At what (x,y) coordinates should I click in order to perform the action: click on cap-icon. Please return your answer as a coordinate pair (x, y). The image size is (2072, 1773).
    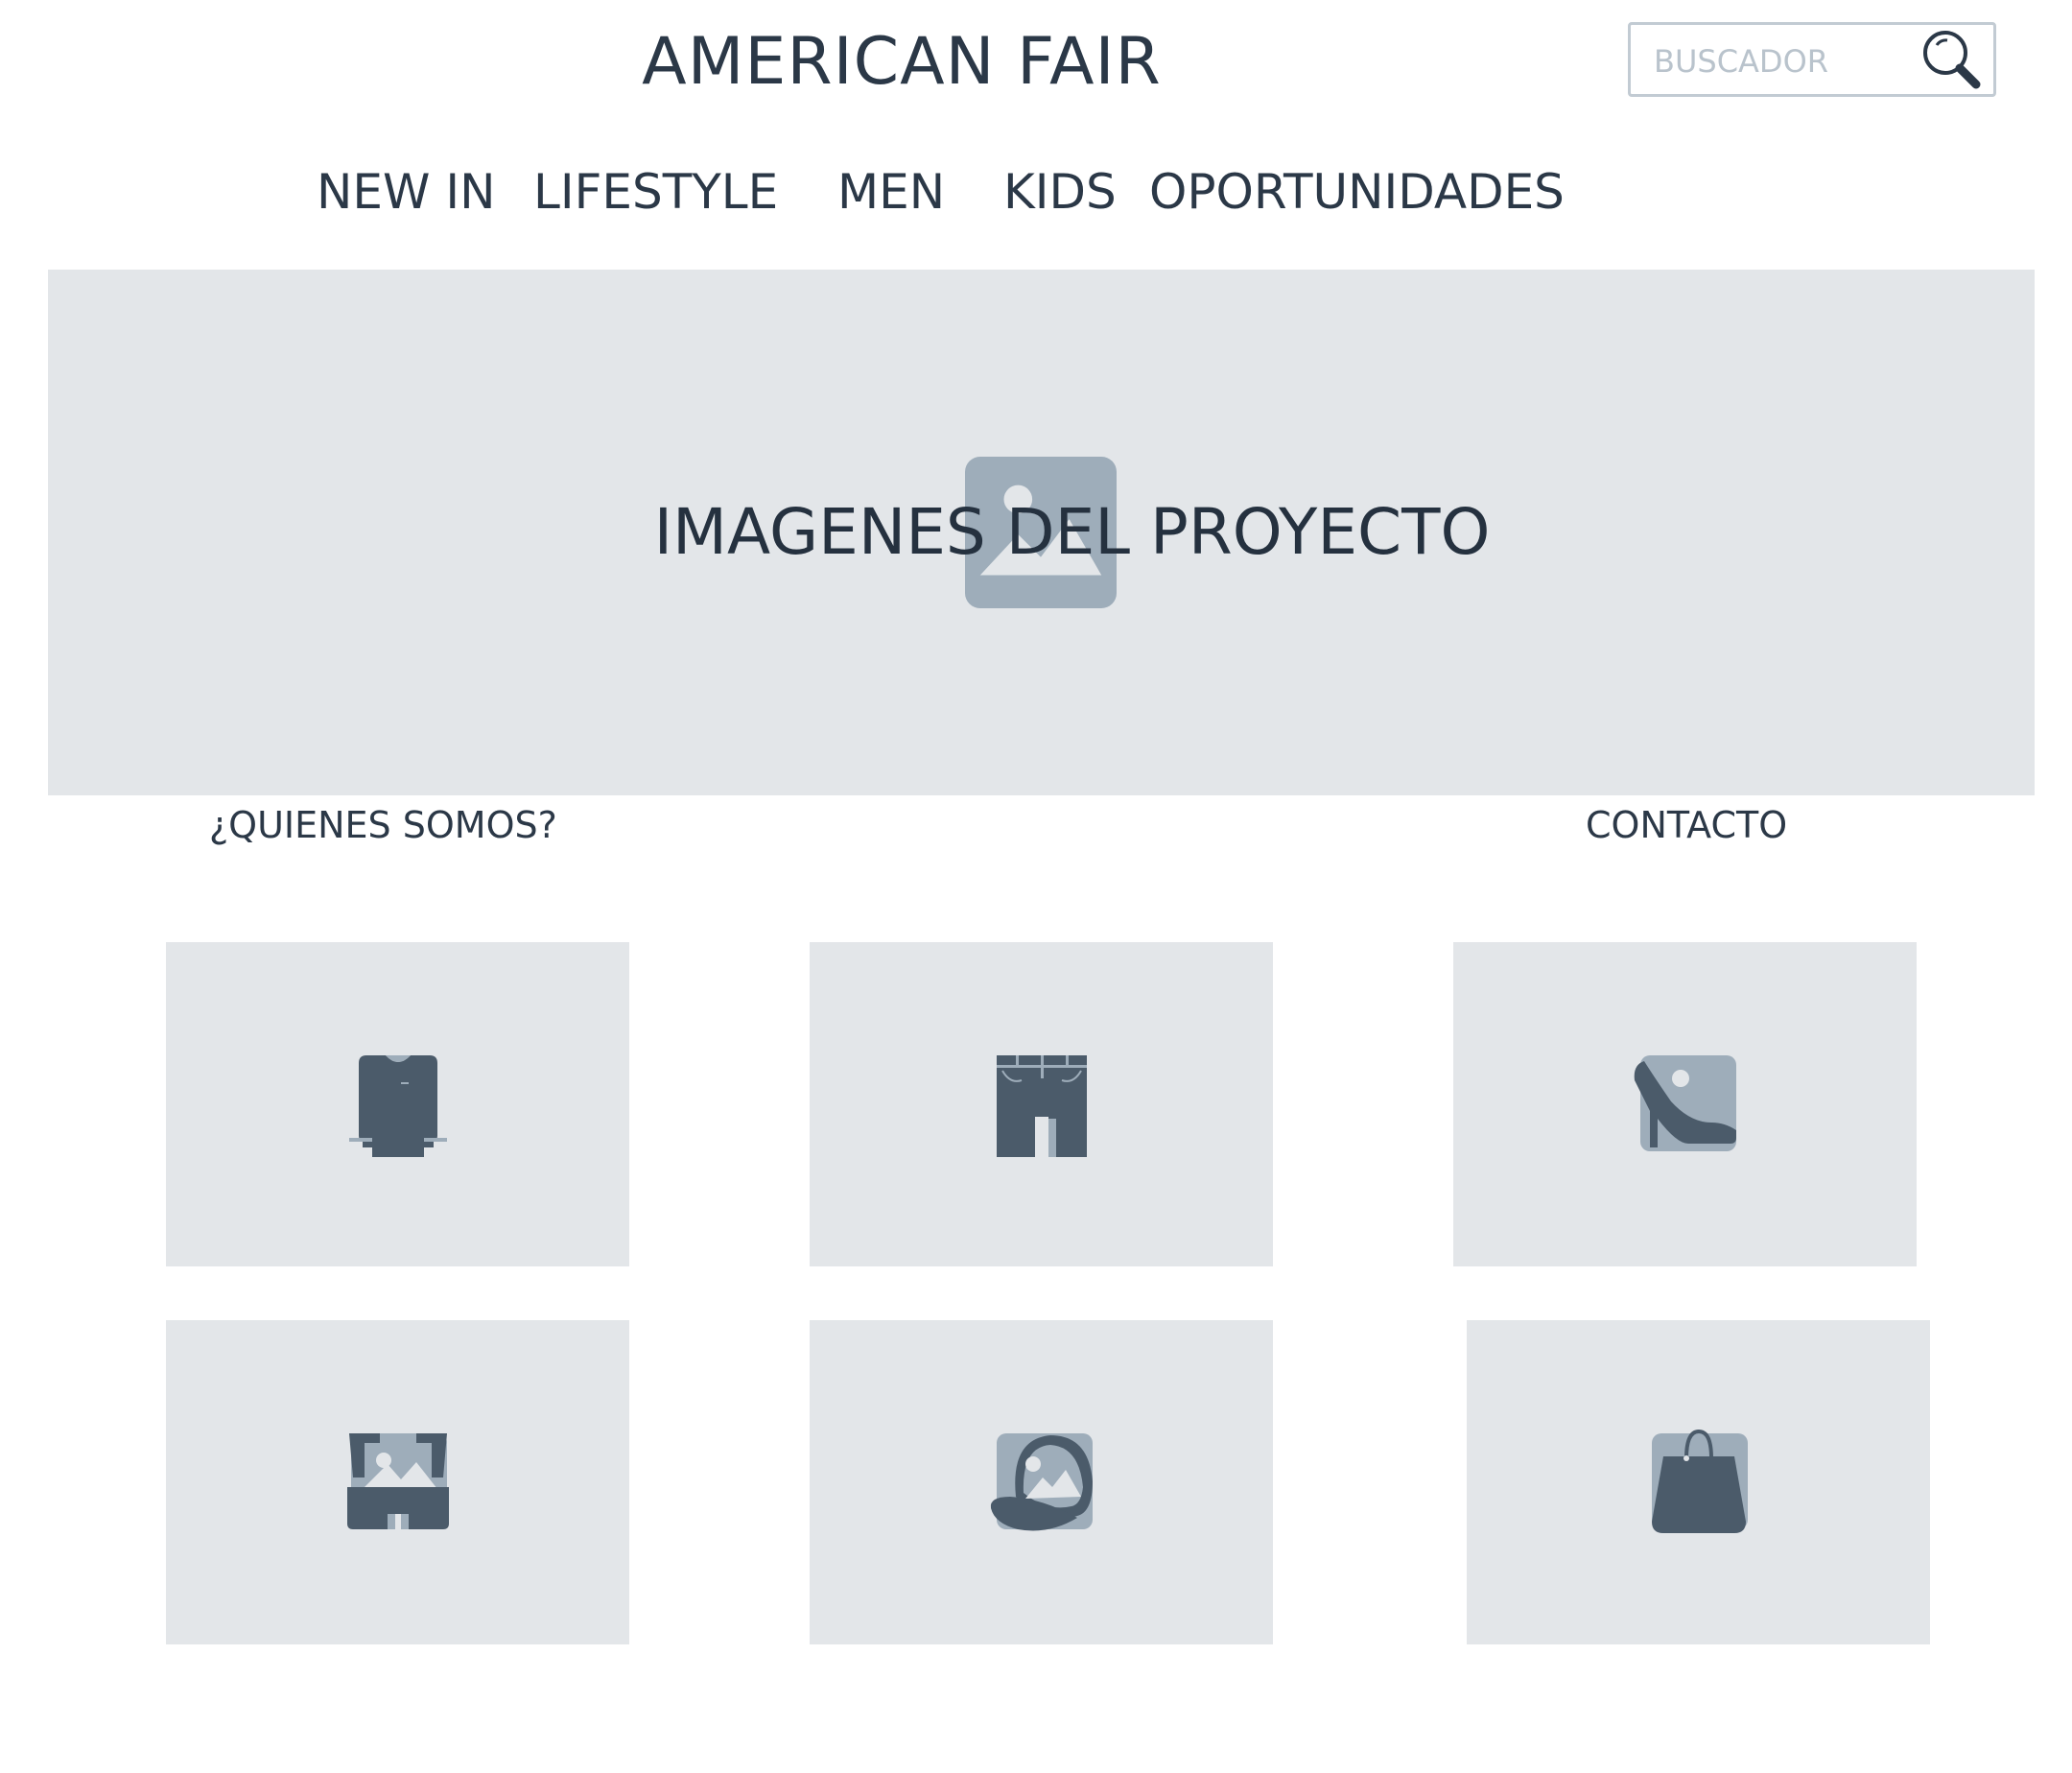
    Looking at the image, I should click on (1041, 1482).